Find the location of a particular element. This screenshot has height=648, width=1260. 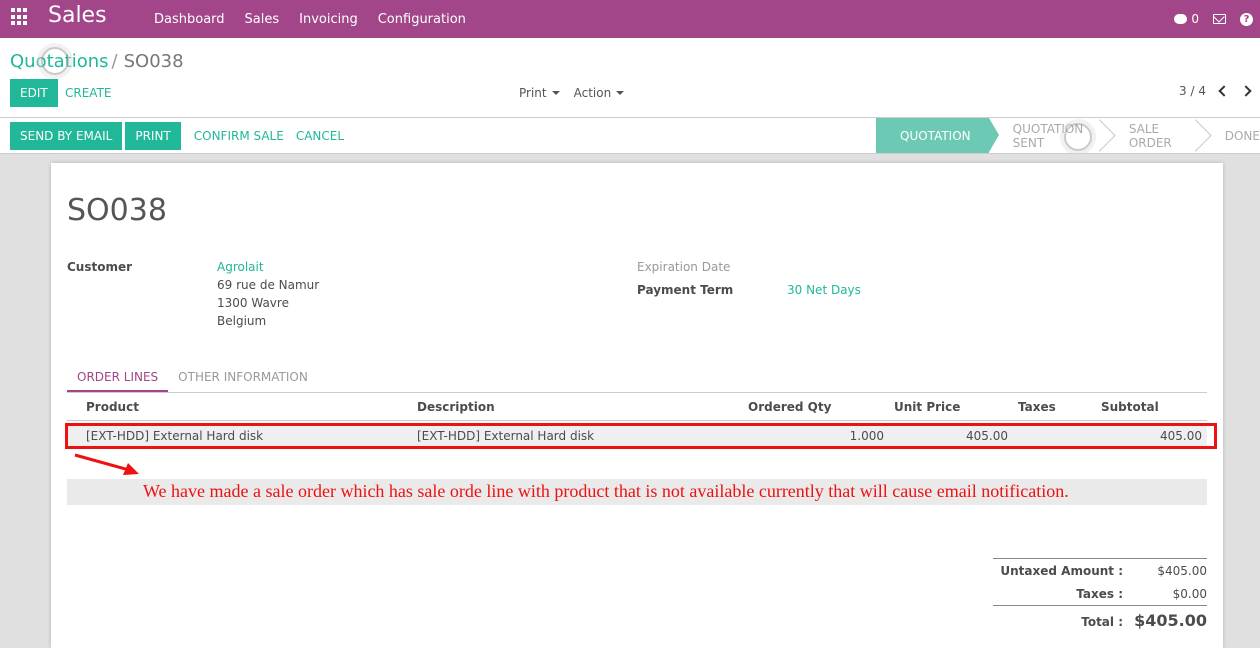

tab-other-information: OTHER INFORMATION is located at coordinates (243, 377).